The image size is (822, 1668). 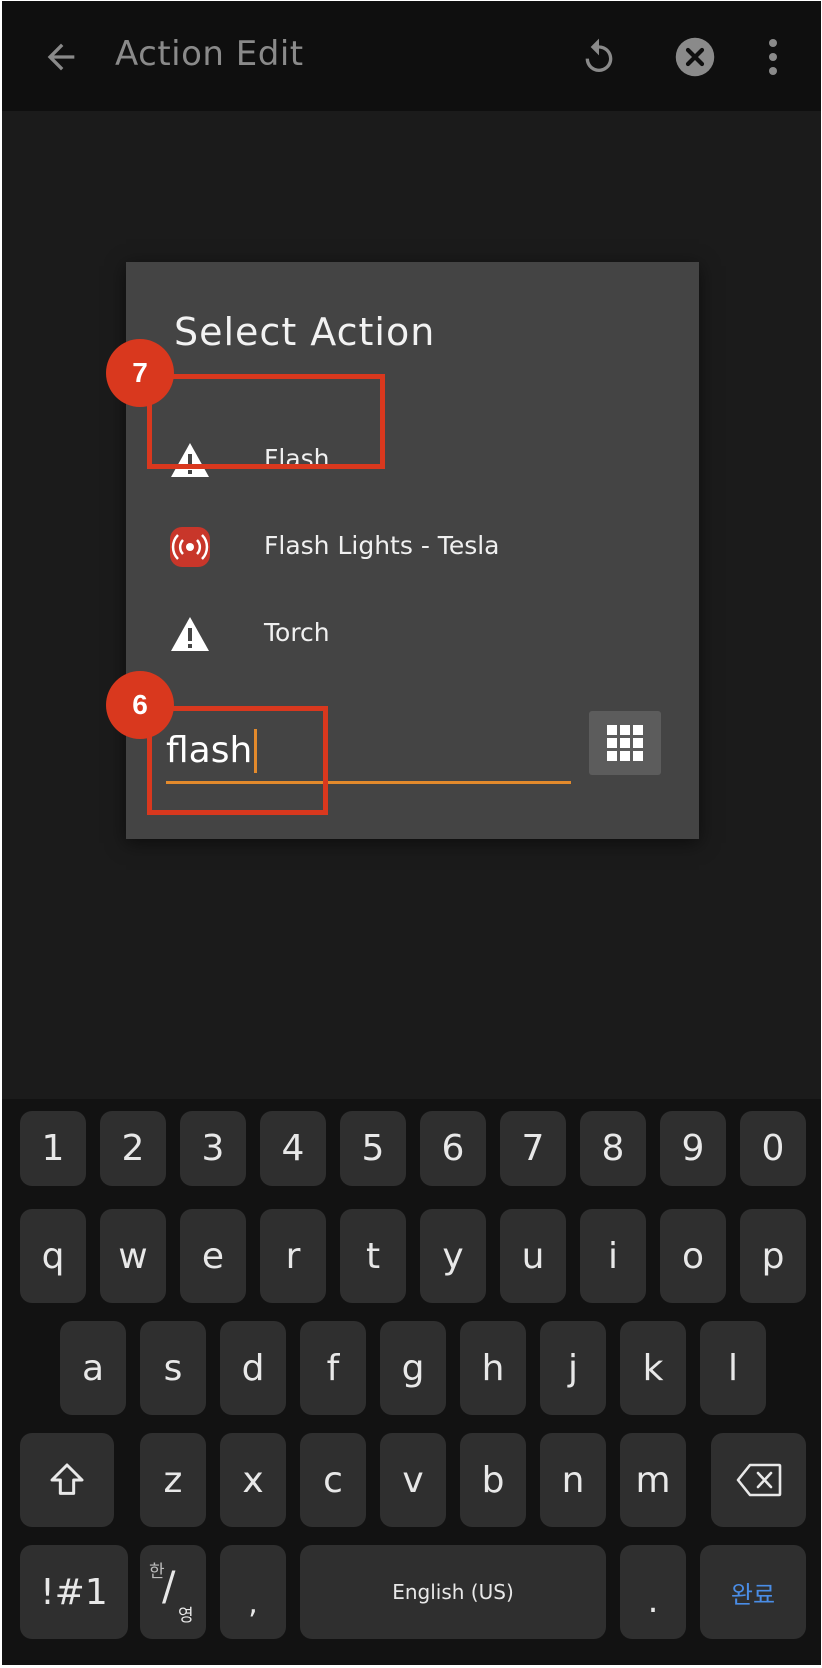 What do you see at coordinates (213, 1148) in the screenshot?
I see `key-3: 3` at bounding box center [213, 1148].